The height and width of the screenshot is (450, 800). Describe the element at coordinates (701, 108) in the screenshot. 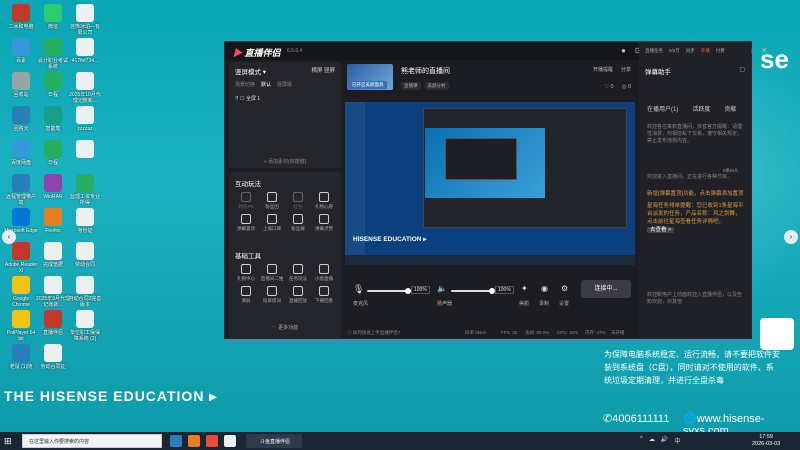

I see `tab-activity: 活跃度` at that location.